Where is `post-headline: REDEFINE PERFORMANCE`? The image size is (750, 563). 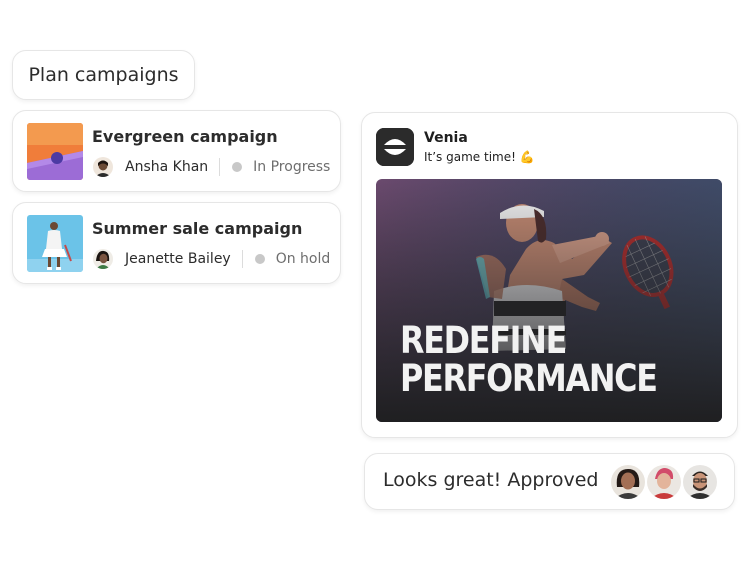
post-headline: REDEFINE PERFORMANCE is located at coordinates (529, 359).